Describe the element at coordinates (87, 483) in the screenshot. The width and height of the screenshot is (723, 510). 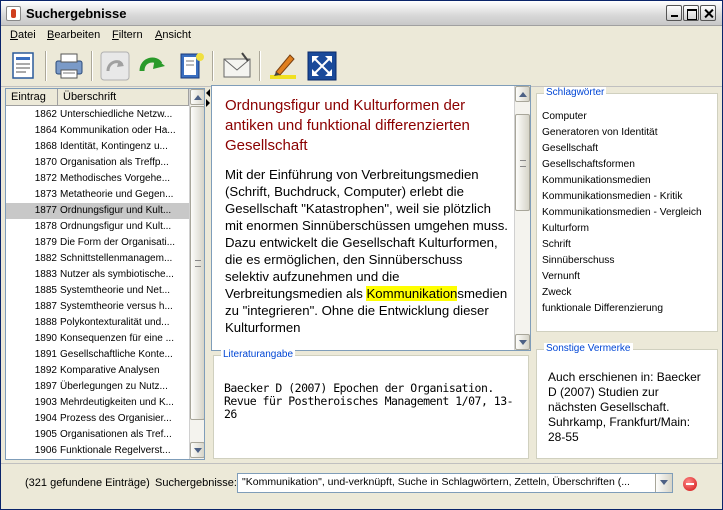
I see `result-count: (321 gefundene Einträge)` at that location.